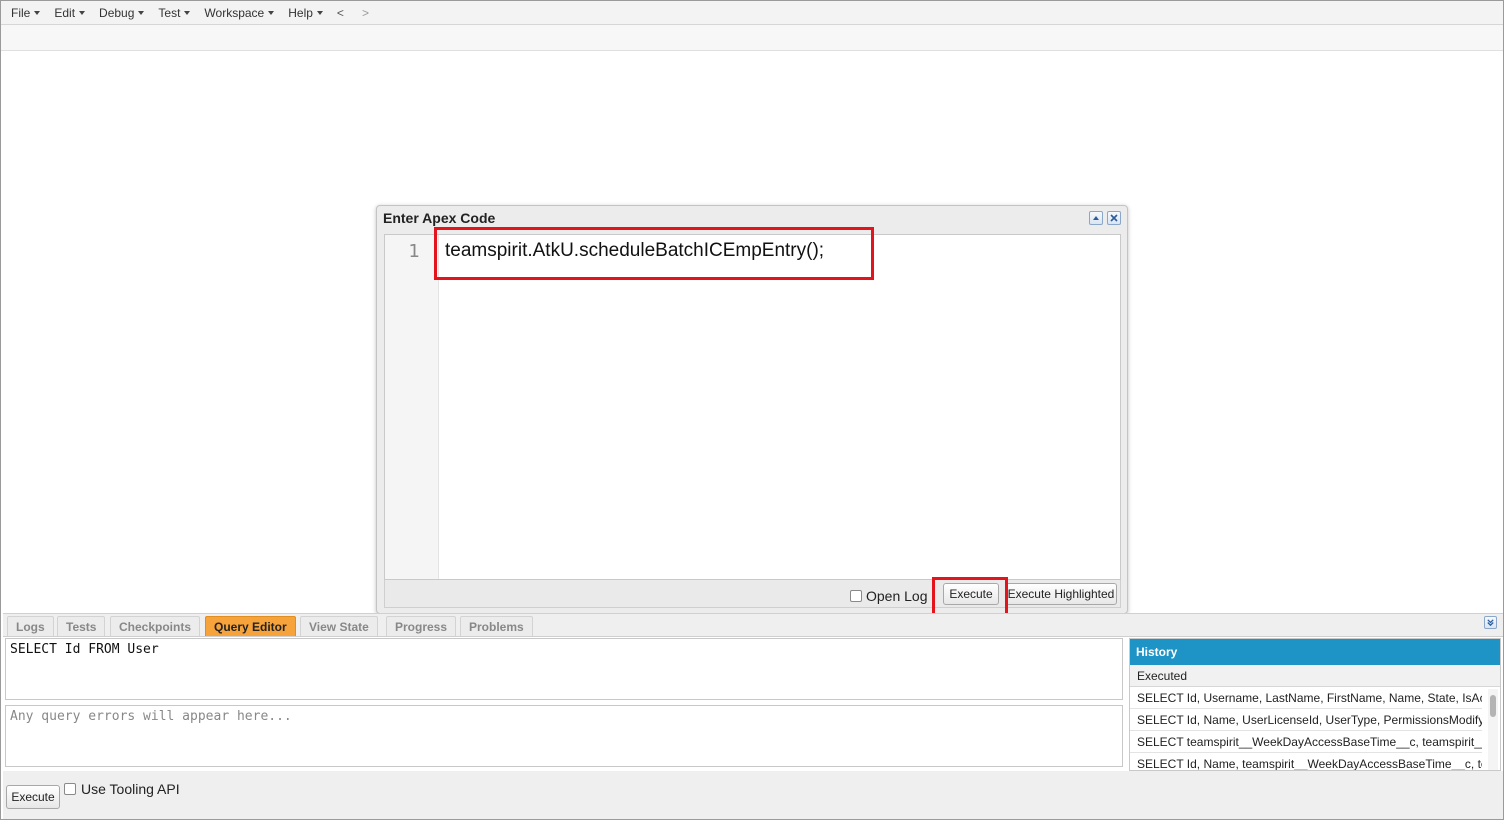  I want to click on line-gutter: 1, so click(412, 407).